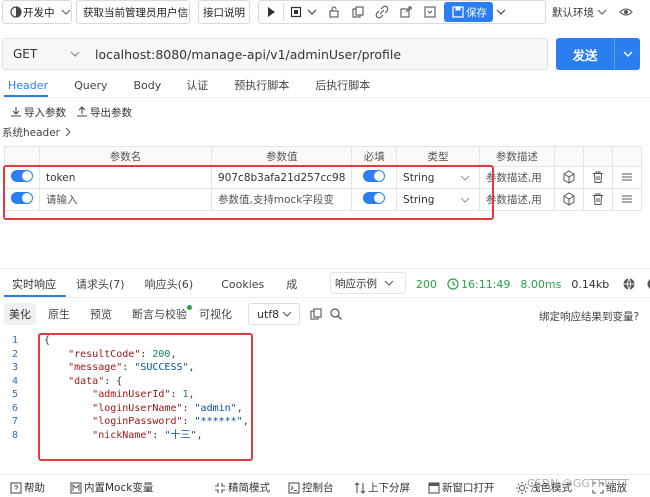 The width and height of the screenshot is (650, 497). Describe the element at coordinates (382, 12) in the screenshot. I see `link-icon` at that location.